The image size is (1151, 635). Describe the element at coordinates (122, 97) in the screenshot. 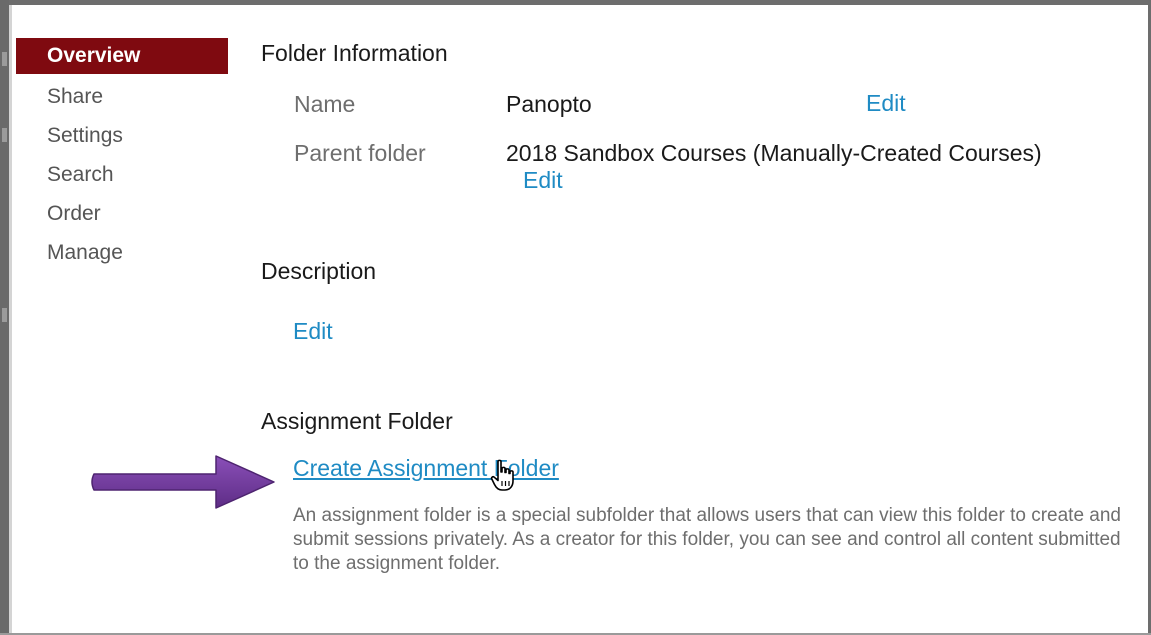

I see `sidebar-item-share: Share` at that location.